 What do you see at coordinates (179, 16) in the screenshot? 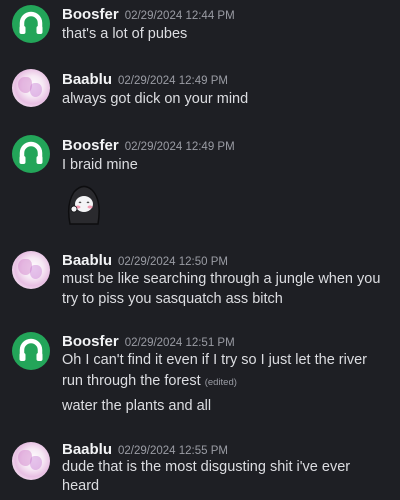
I see `timestamp: 02/29/2024 12:44 PM` at bounding box center [179, 16].